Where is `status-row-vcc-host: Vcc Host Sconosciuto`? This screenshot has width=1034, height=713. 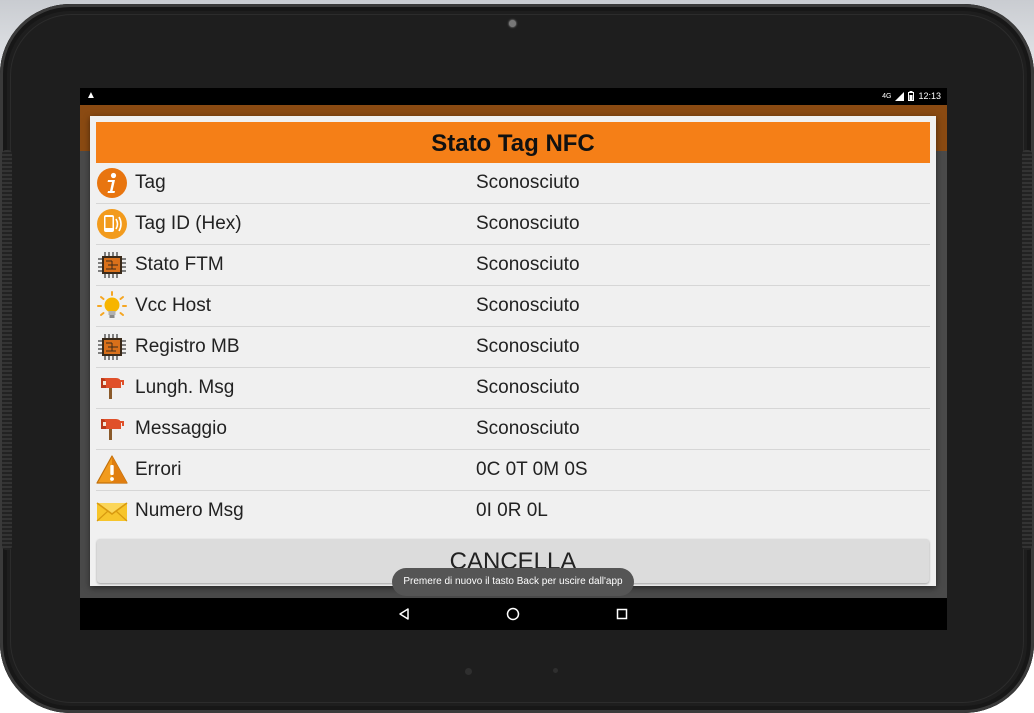
status-row-vcc-host: Vcc Host Sconosciuto is located at coordinates (513, 306).